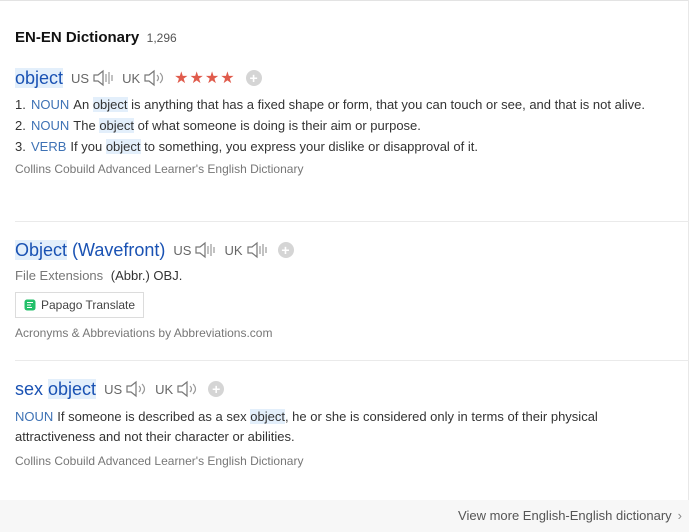  What do you see at coordinates (352, 250) in the screenshot?
I see `headword-row: Object (Wavefront) US UK +` at bounding box center [352, 250].